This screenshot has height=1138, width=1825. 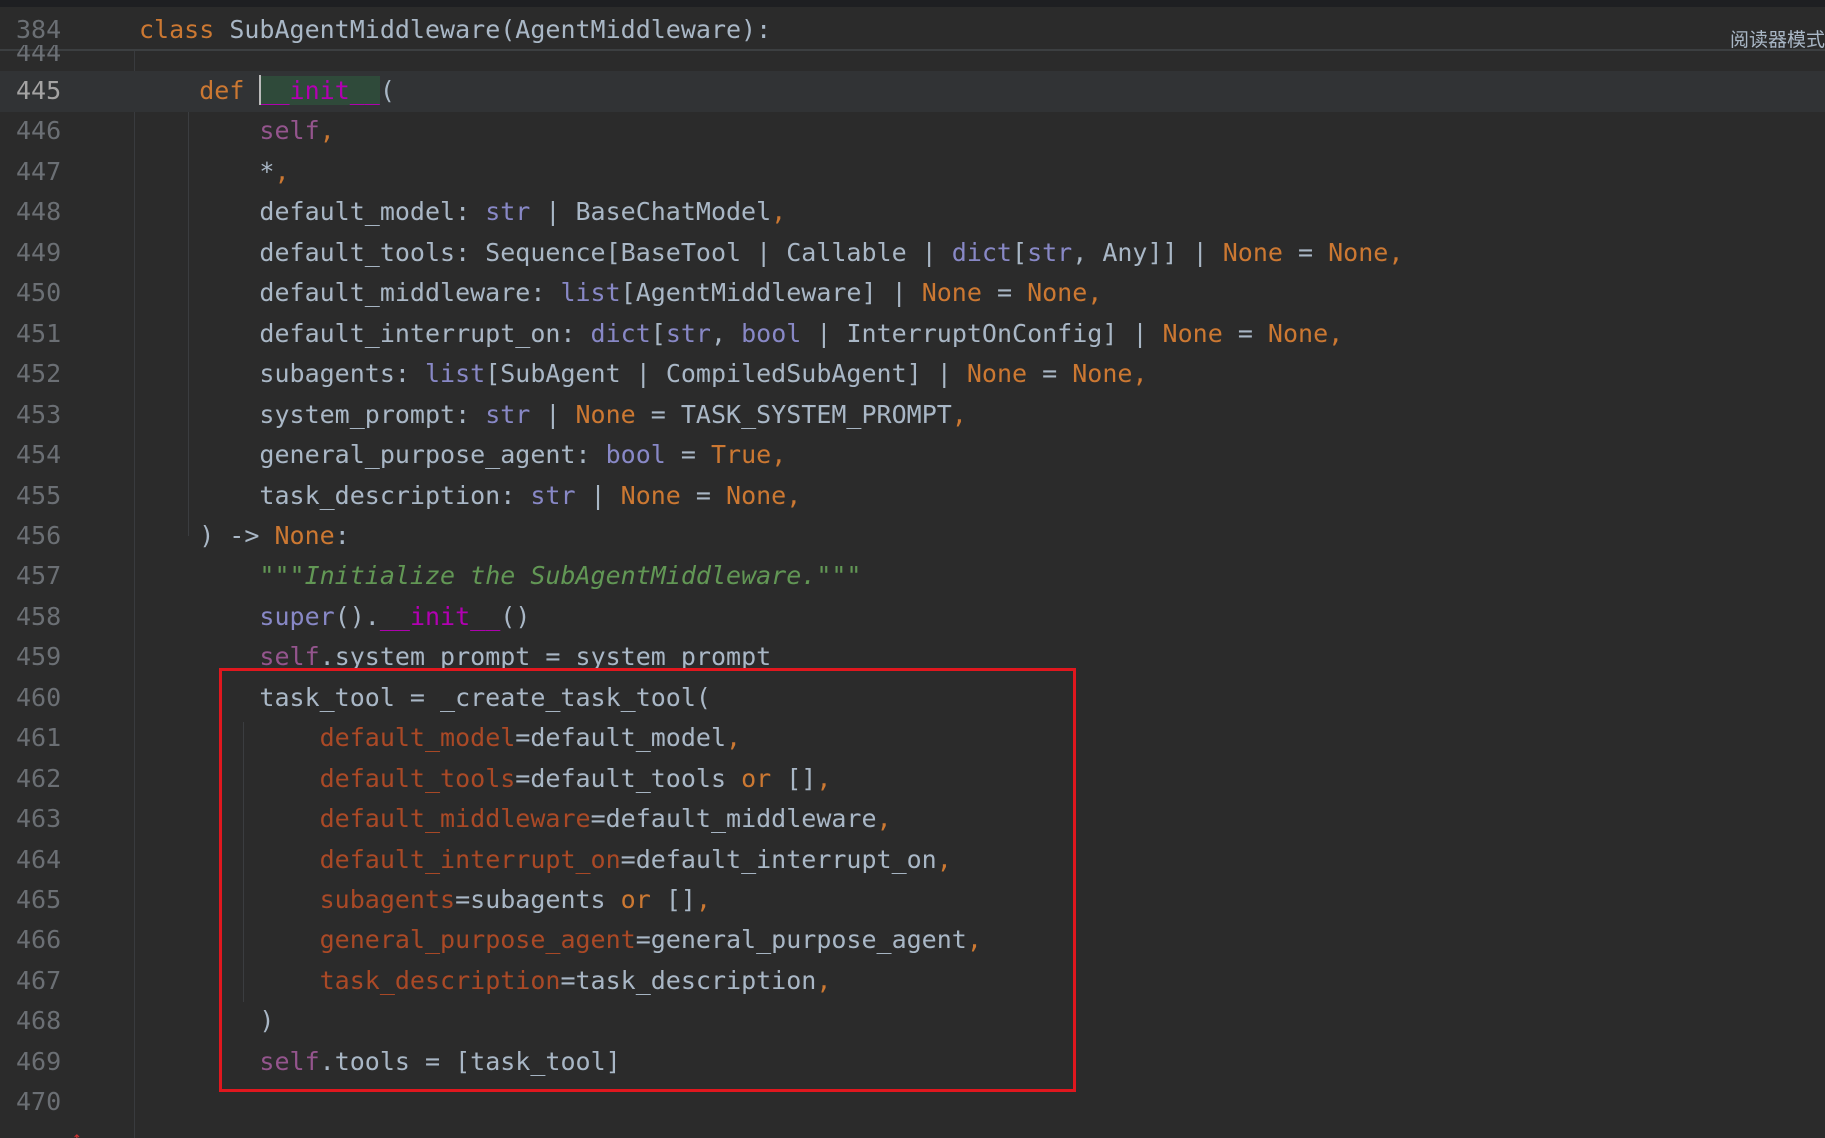 What do you see at coordinates (334, 617) in the screenshot?
I see `line-code: super().__init__()` at bounding box center [334, 617].